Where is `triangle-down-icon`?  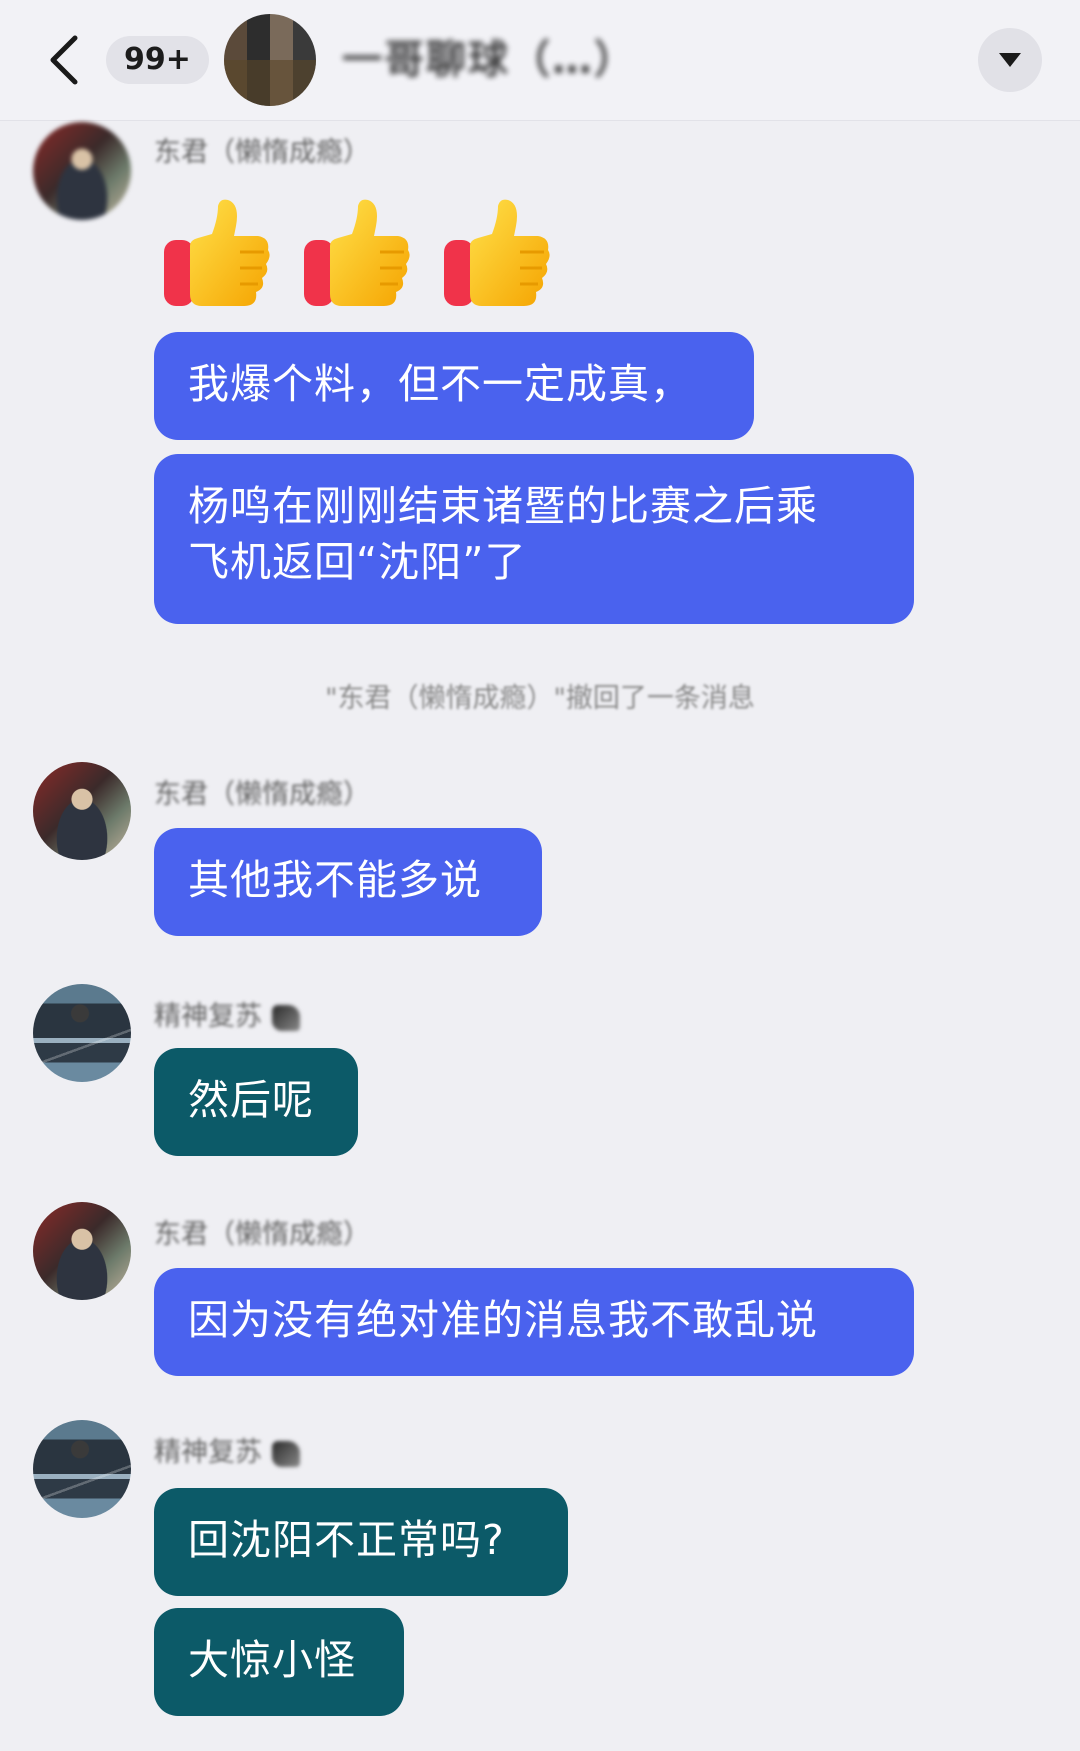 triangle-down-icon is located at coordinates (1010, 60).